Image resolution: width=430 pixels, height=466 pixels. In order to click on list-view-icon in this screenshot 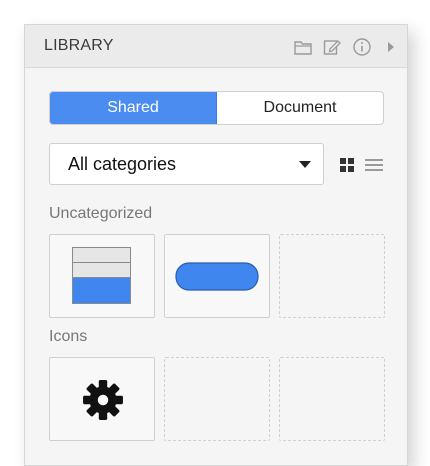, I will do `click(374, 165)`.